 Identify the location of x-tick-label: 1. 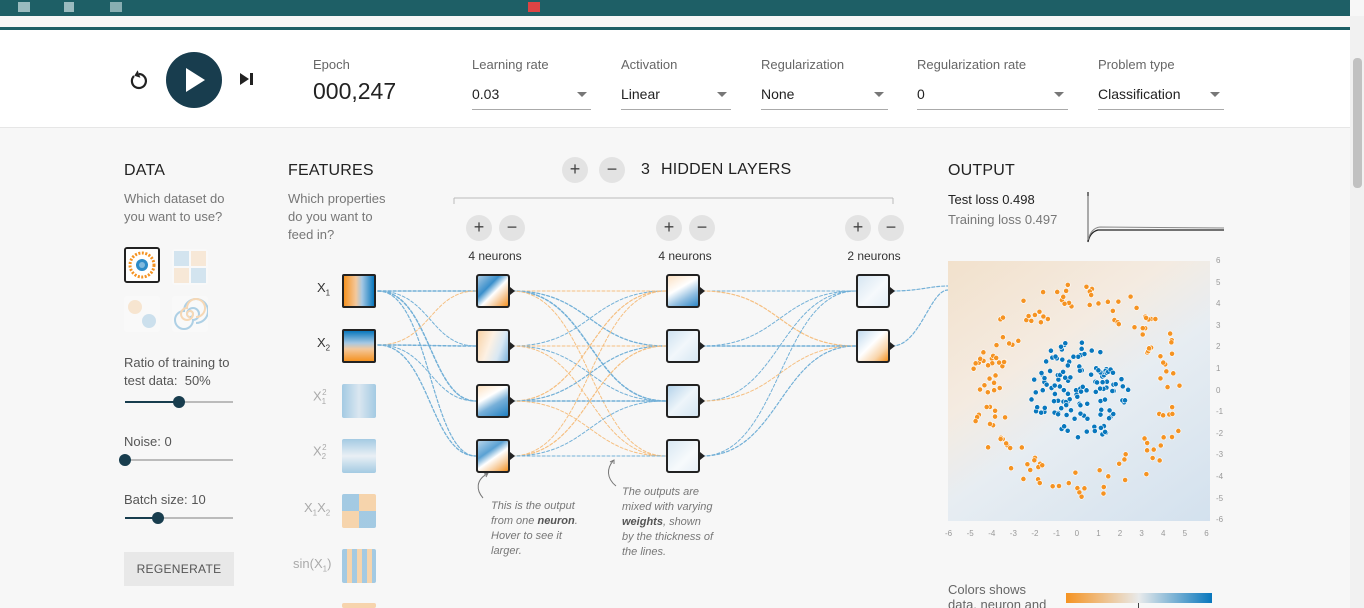
(1098, 533).